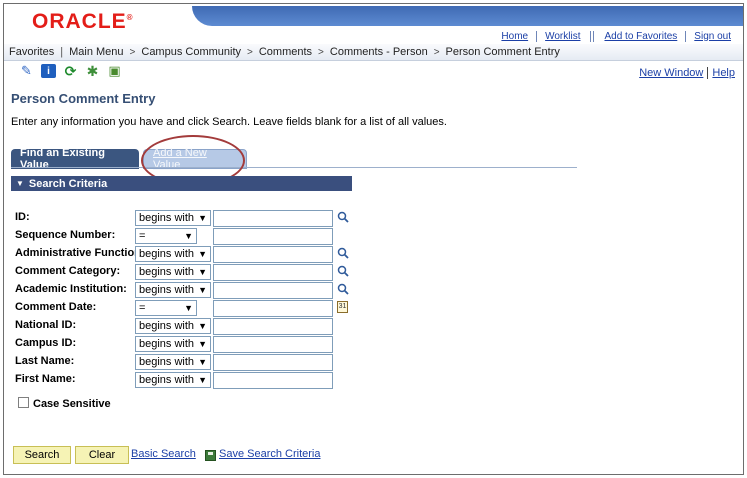 Image resolution: width=747 pixels, height=478 pixels. What do you see at coordinates (270, 454) in the screenshot?
I see `save-search-criteria-link: Save Search Criteria` at bounding box center [270, 454].